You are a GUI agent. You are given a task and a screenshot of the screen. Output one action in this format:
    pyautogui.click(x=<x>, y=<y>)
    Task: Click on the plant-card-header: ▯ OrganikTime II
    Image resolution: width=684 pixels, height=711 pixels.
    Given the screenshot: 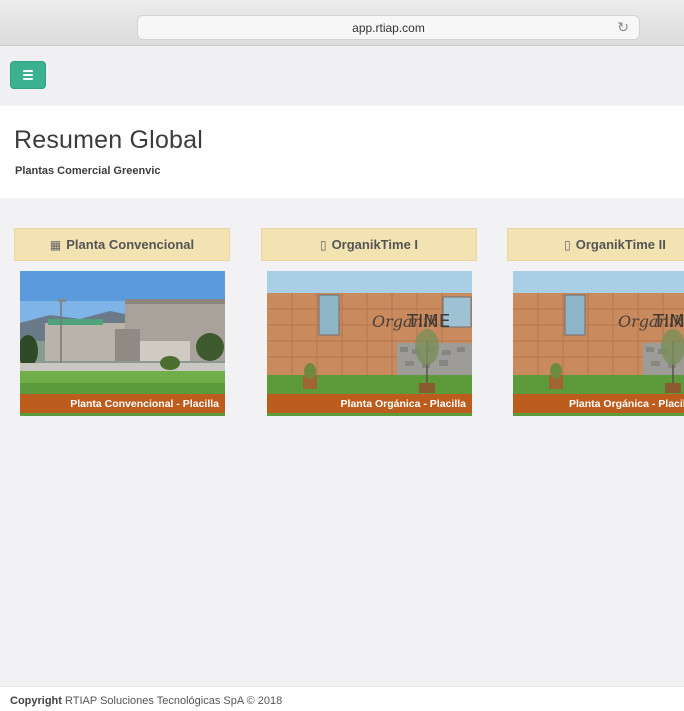 What is the action you would take?
    pyautogui.click(x=595, y=244)
    